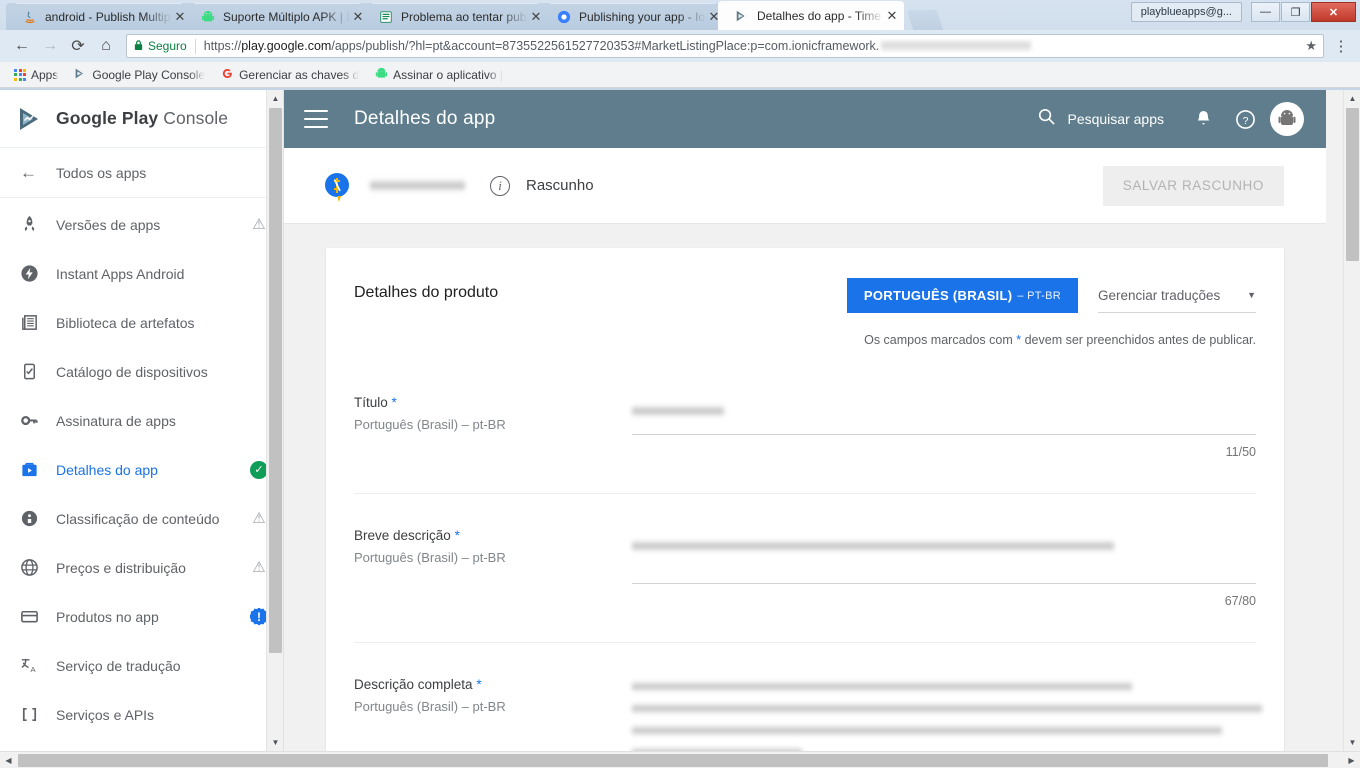  What do you see at coordinates (138, 46) in the screenshot?
I see `lock-icon` at bounding box center [138, 46].